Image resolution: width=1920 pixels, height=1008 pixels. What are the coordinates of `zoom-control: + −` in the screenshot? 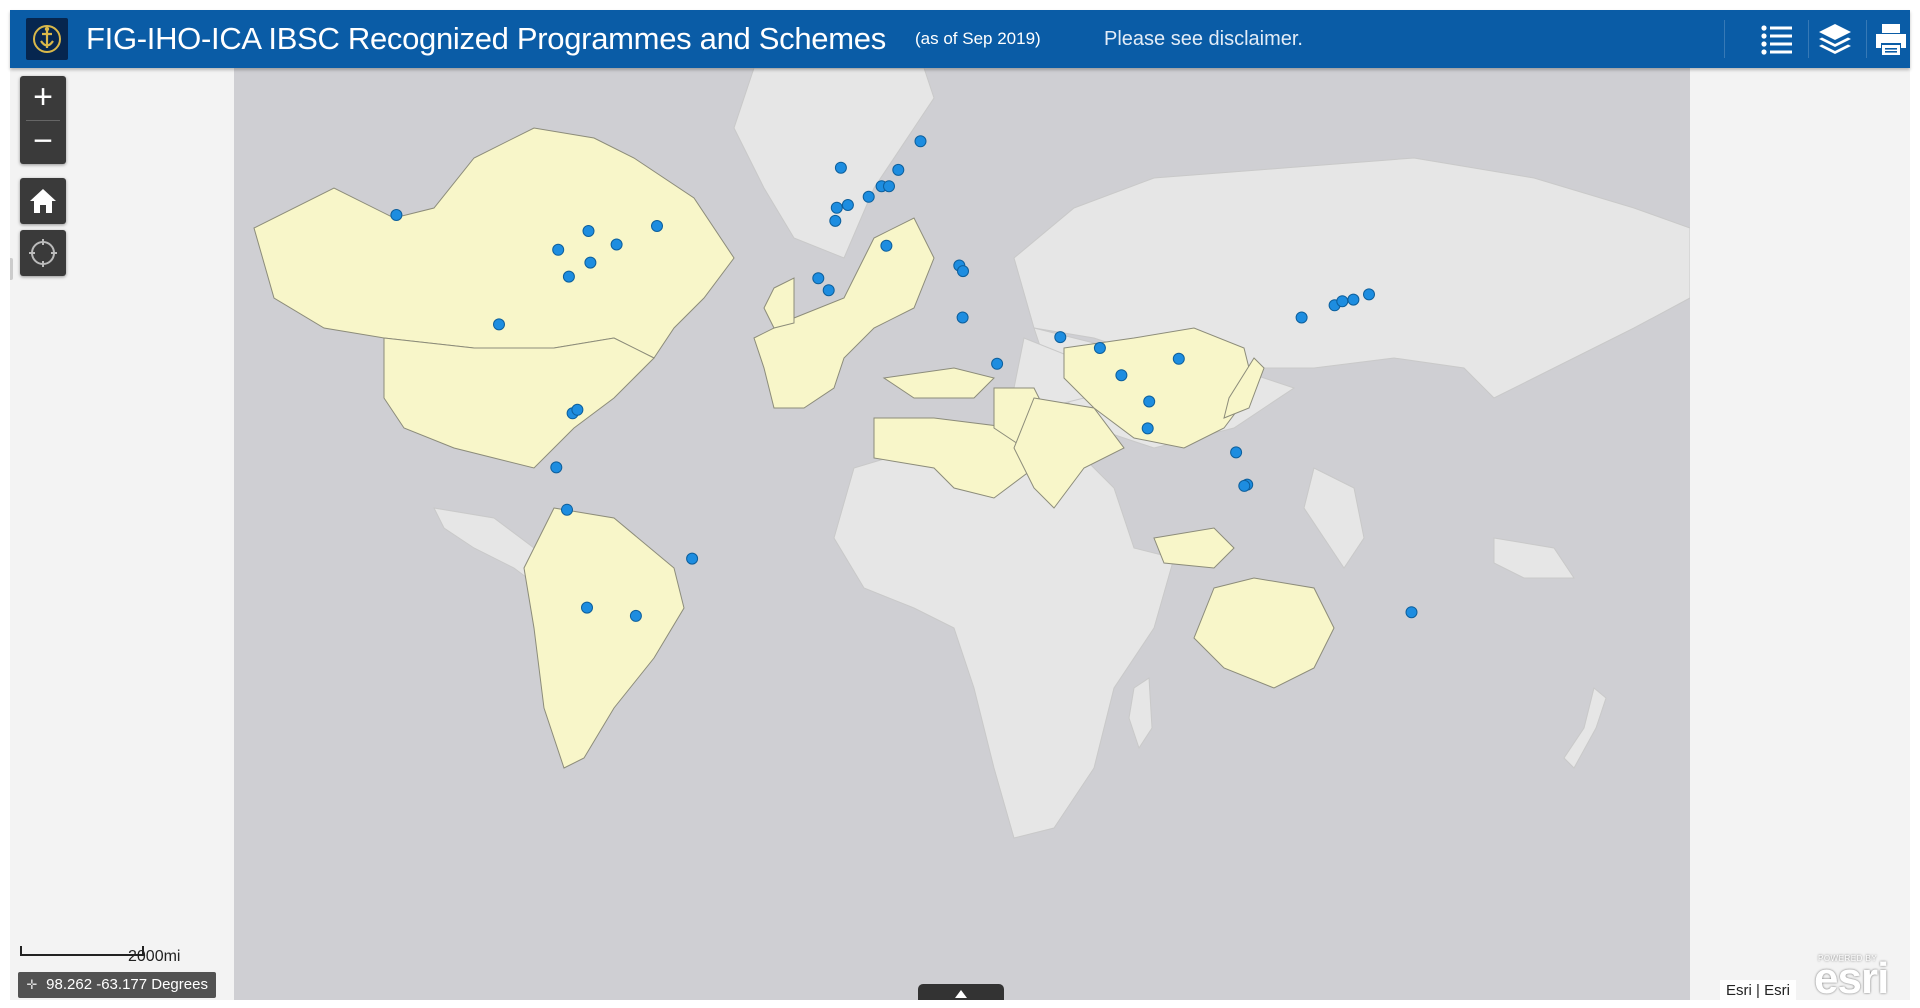 It's located at (43, 120).